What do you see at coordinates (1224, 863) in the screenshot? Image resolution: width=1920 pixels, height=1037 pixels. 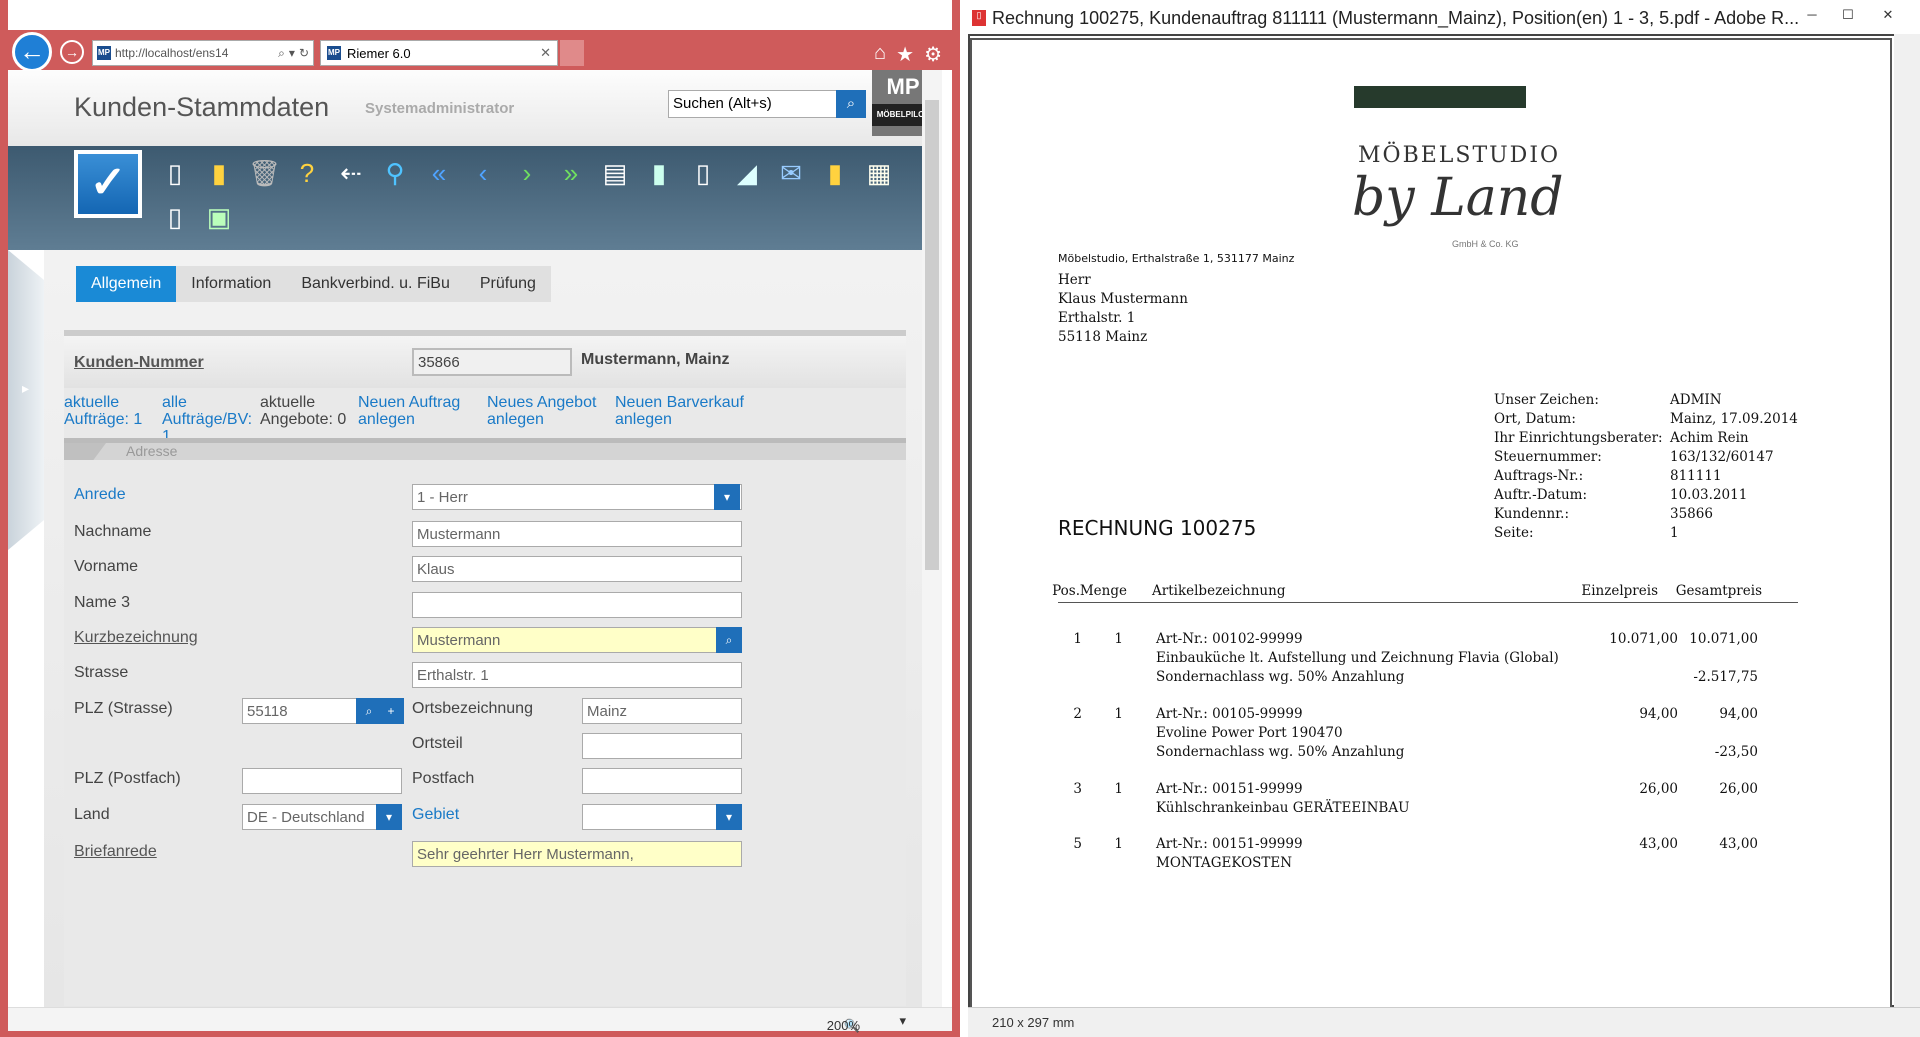 I see `item-line: MONTAGEKOSTEN` at bounding box center [1224, 863].